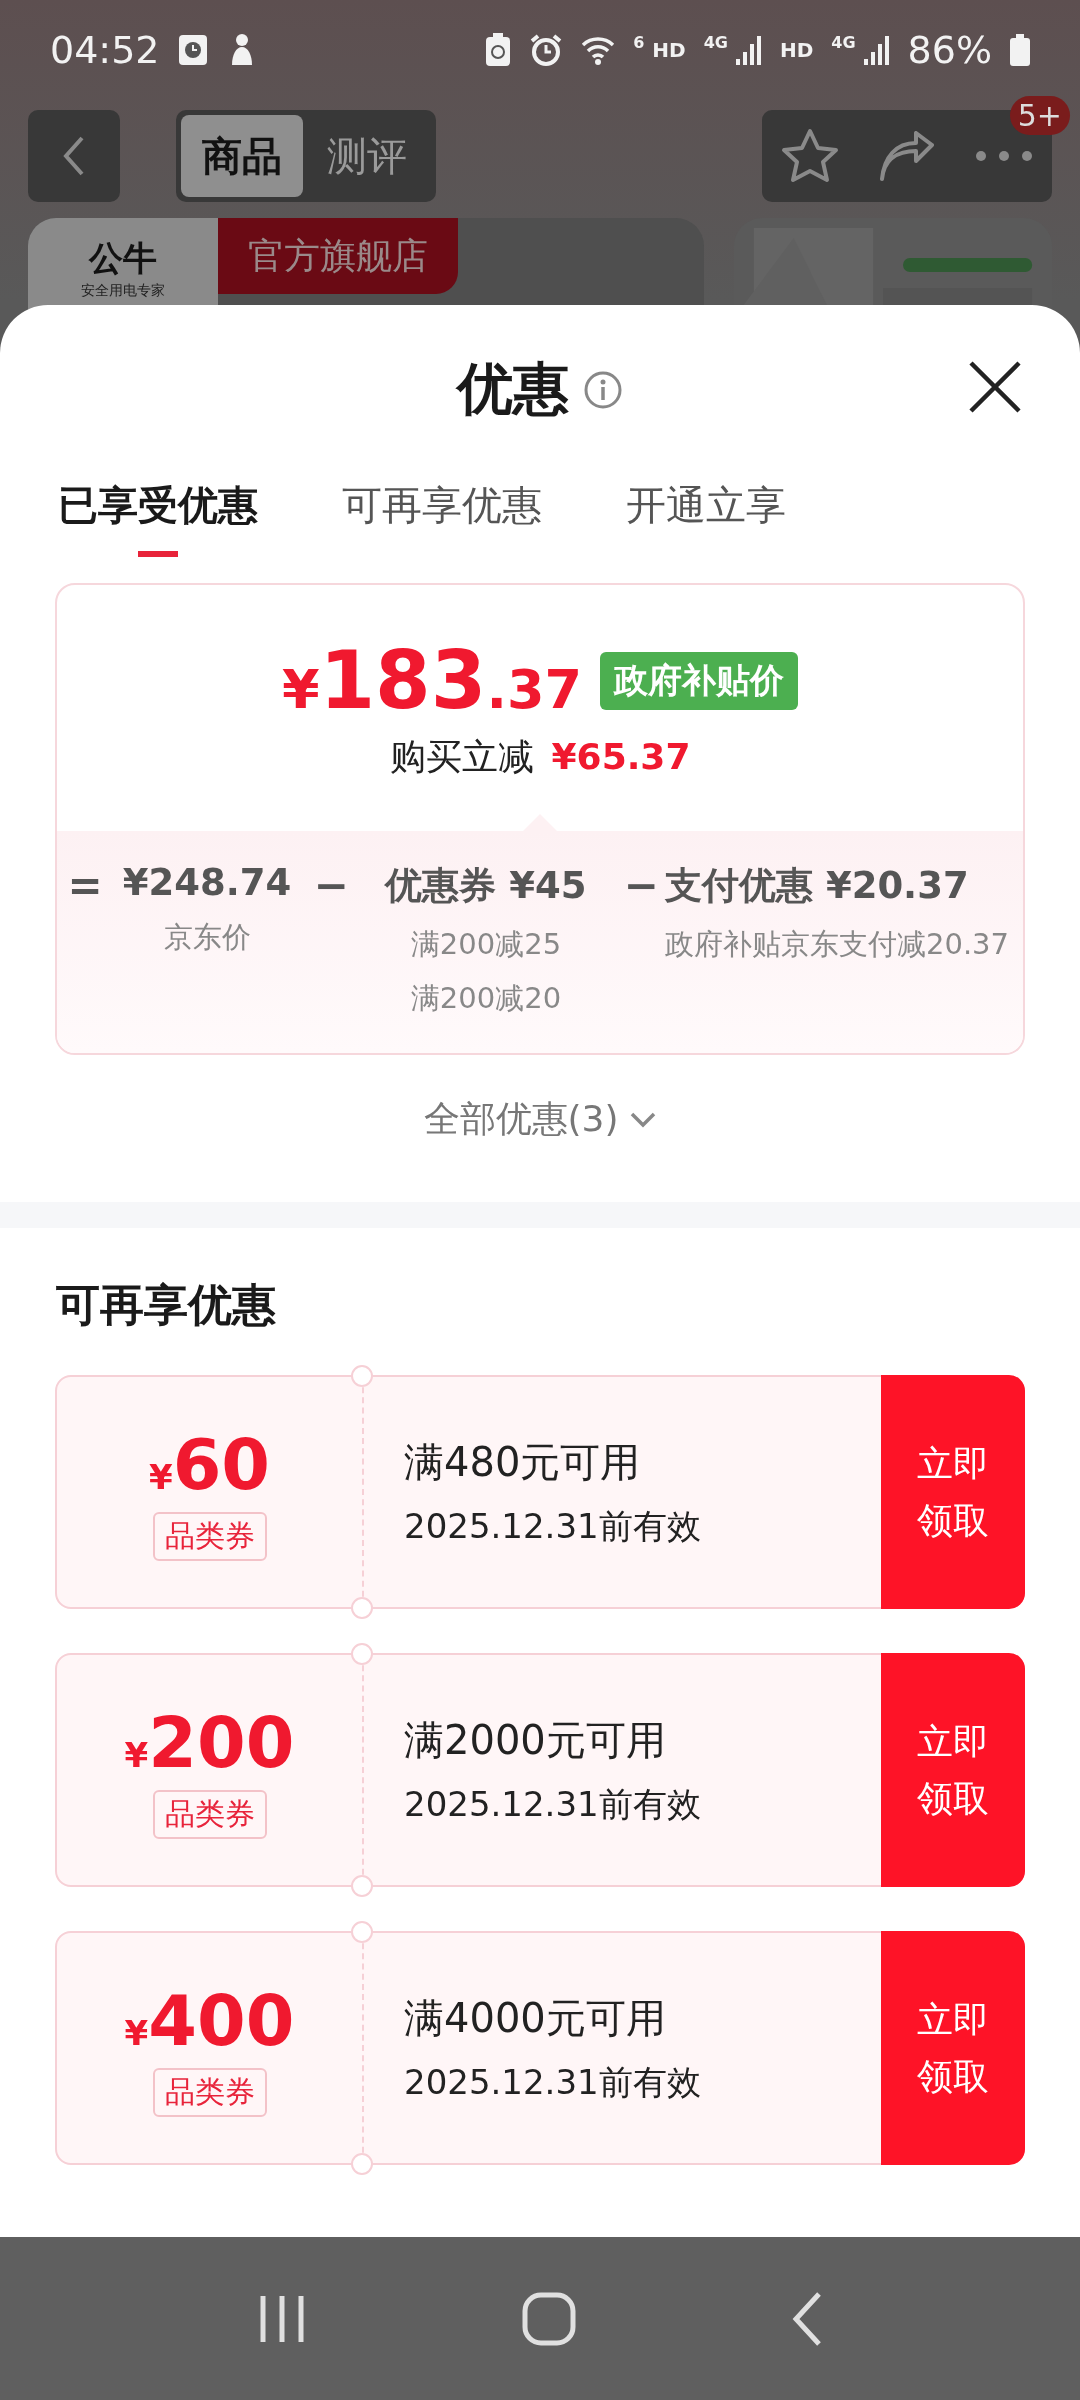 The image size is (1080, 2400). What do you see at coordinates (949, 50) in the screenshot?
I see `battery-percent: 86%` at bounding box center [949, 50].